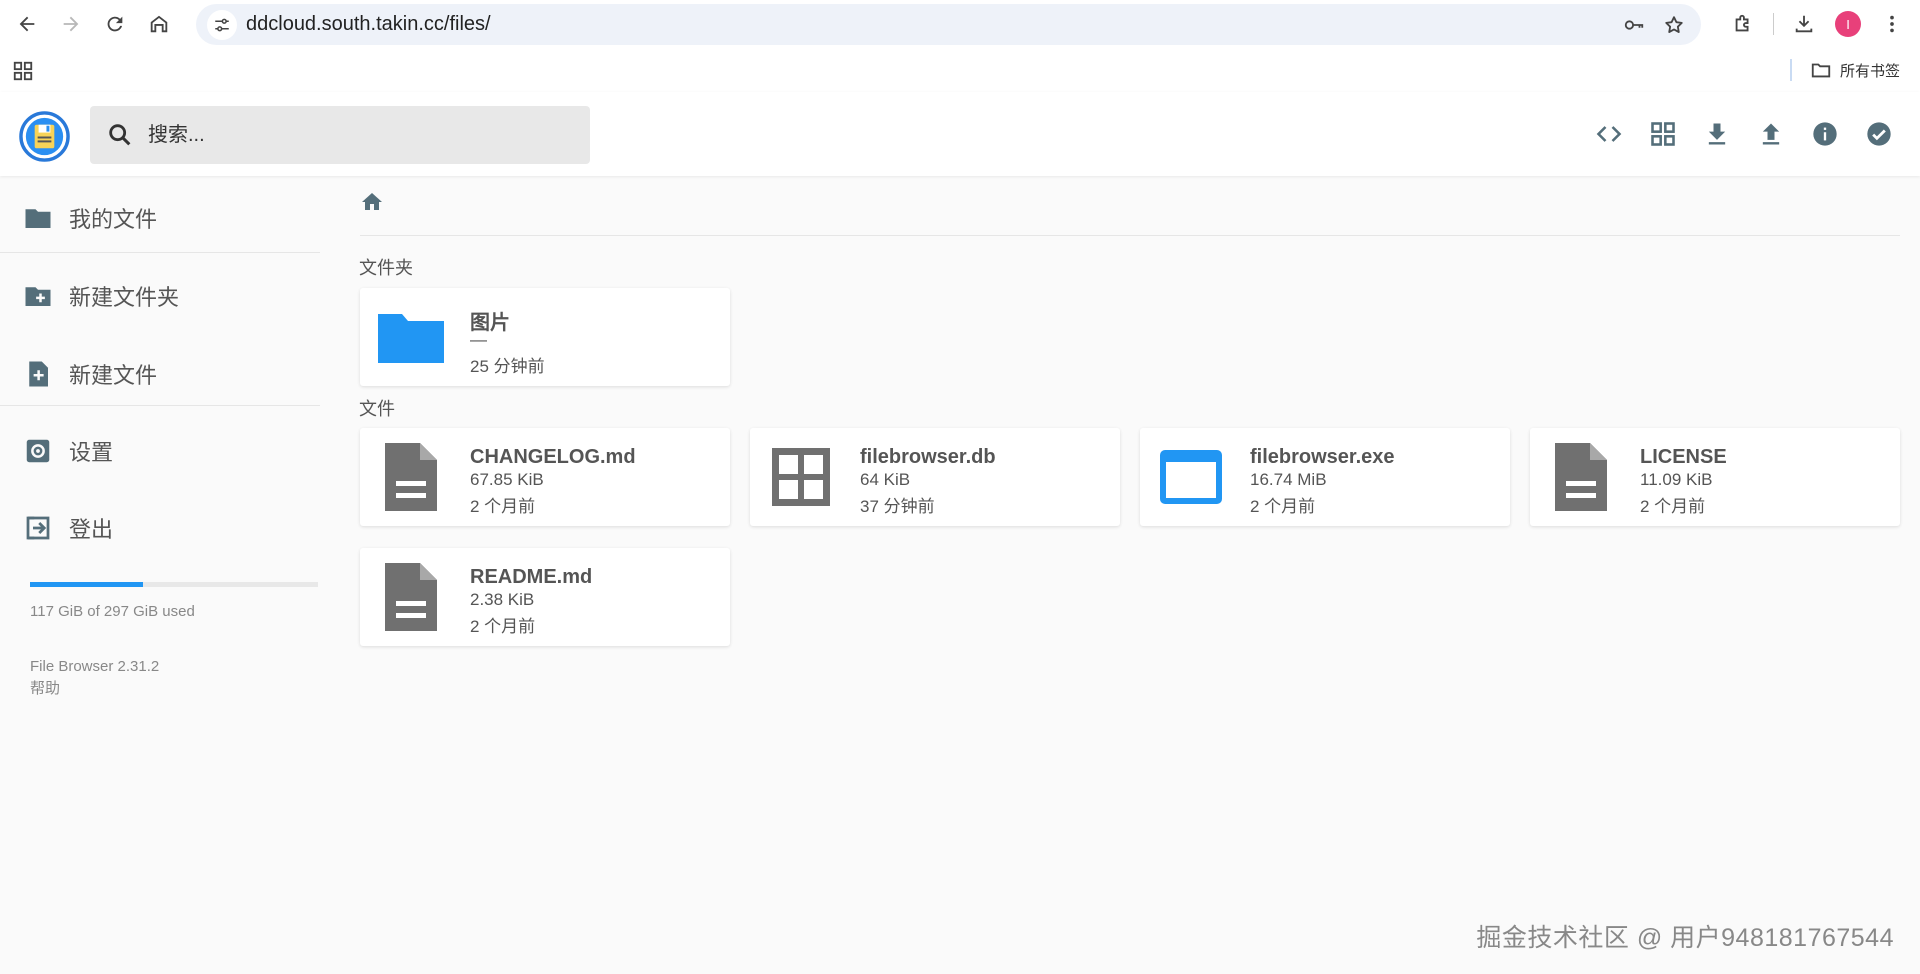 This screenshot has width=1920, height=974. I want to click on search-icon, so click(120, 135).